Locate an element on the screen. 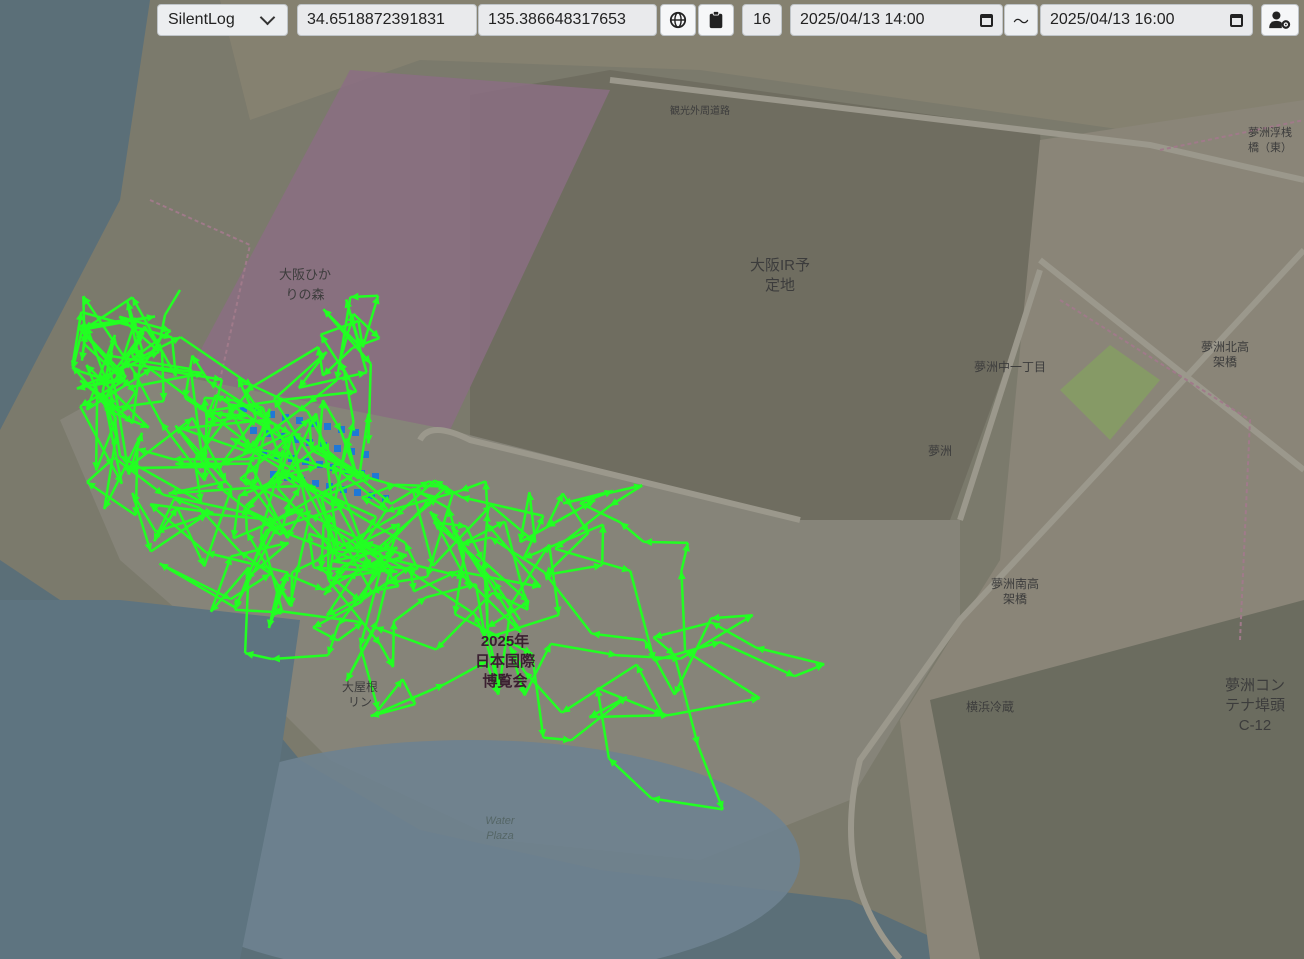 This screenshot has width=1304, height=959. label-yokohama-reizo: 横浜冷蔵 is located at coordinates (989, 707).